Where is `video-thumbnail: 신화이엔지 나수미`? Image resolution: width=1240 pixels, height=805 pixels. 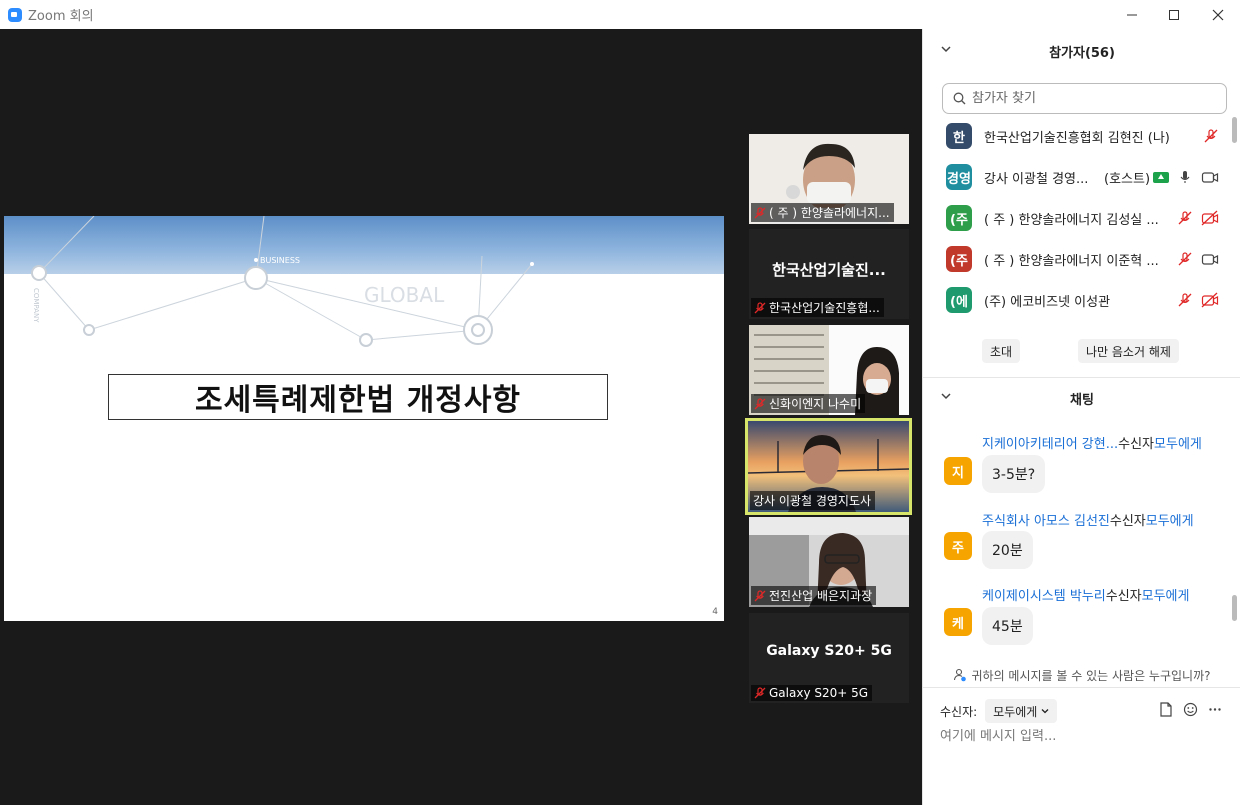 video-thumbnail: 신화이엔지 나수미 is located at coordinates (829, 370).